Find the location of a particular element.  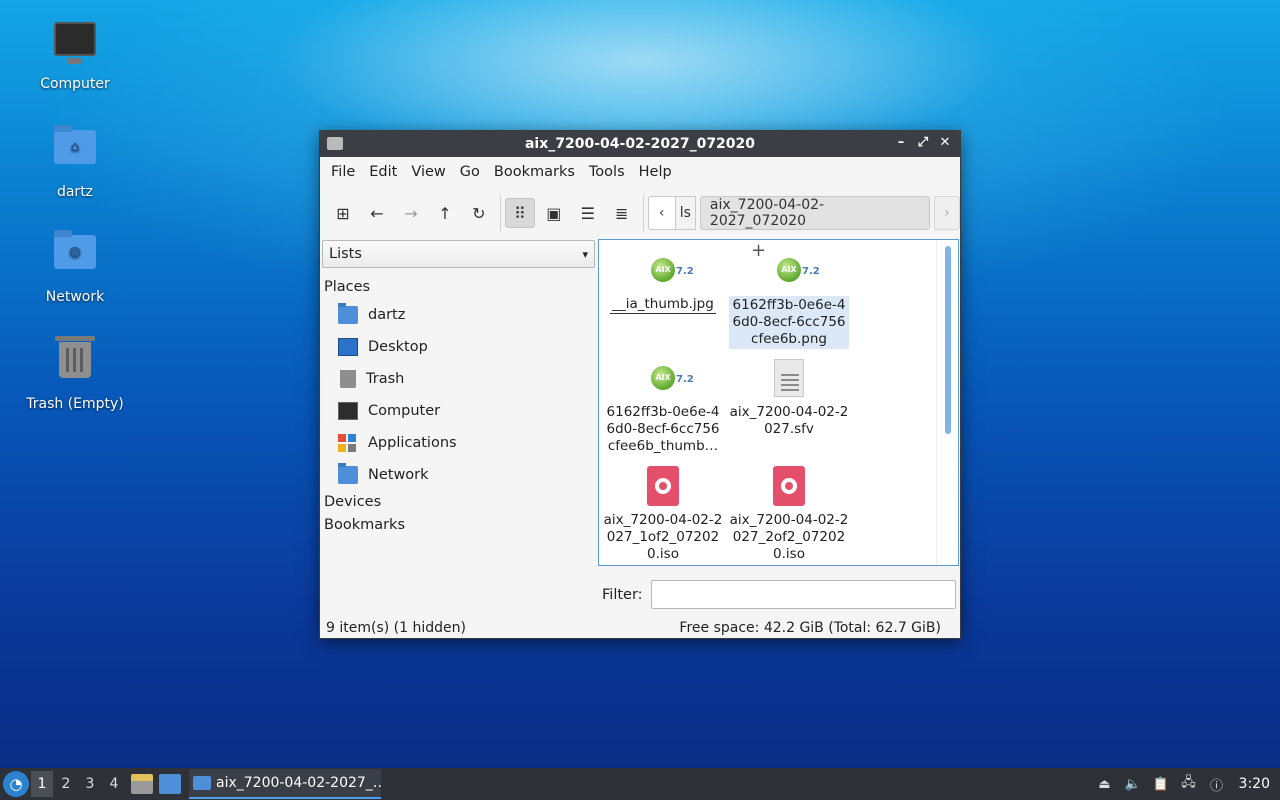

sidebar-item-applications: Applications is located at coordinates (458, 443).